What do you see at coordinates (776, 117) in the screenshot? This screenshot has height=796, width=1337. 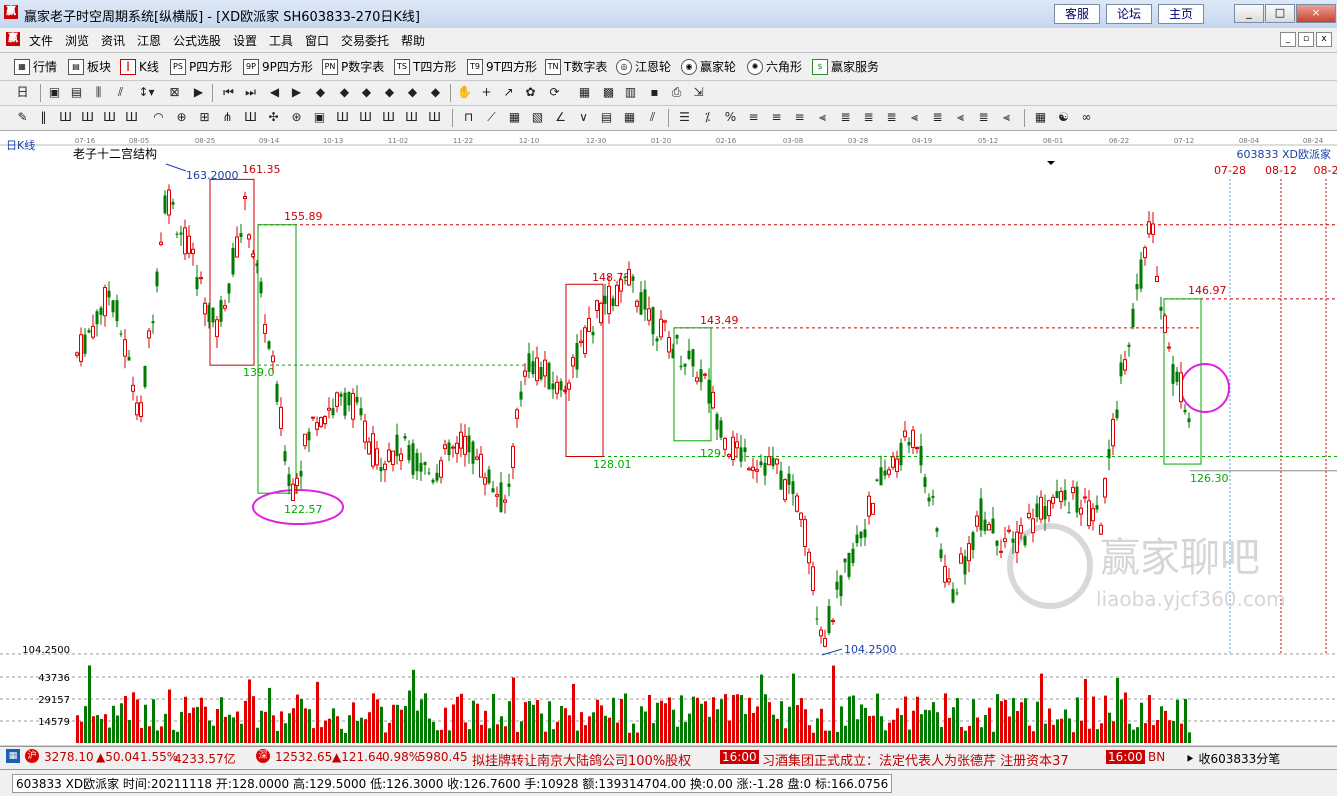 I see `fib-2-icon: ≡` at bounding box center [776, 117].